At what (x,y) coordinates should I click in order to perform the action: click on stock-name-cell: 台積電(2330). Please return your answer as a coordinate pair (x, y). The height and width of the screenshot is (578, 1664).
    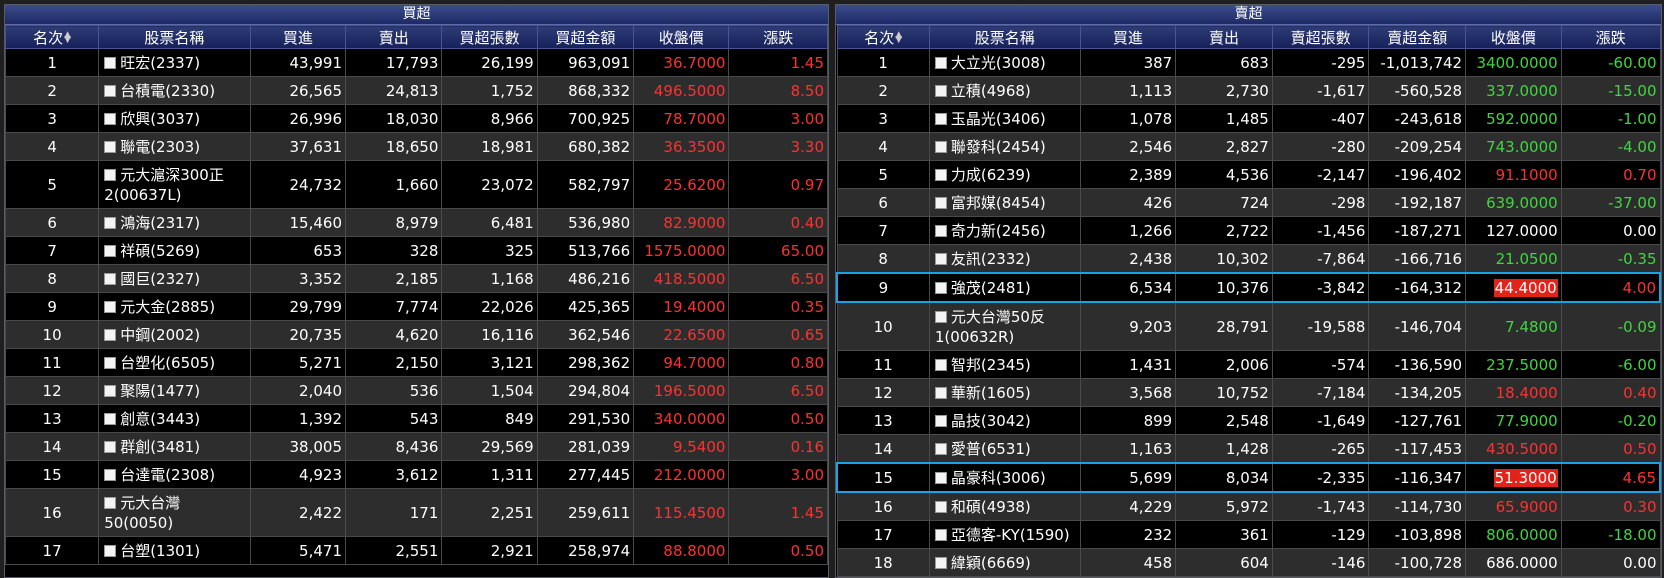
    Looking at the image, I should click on (174, 90).